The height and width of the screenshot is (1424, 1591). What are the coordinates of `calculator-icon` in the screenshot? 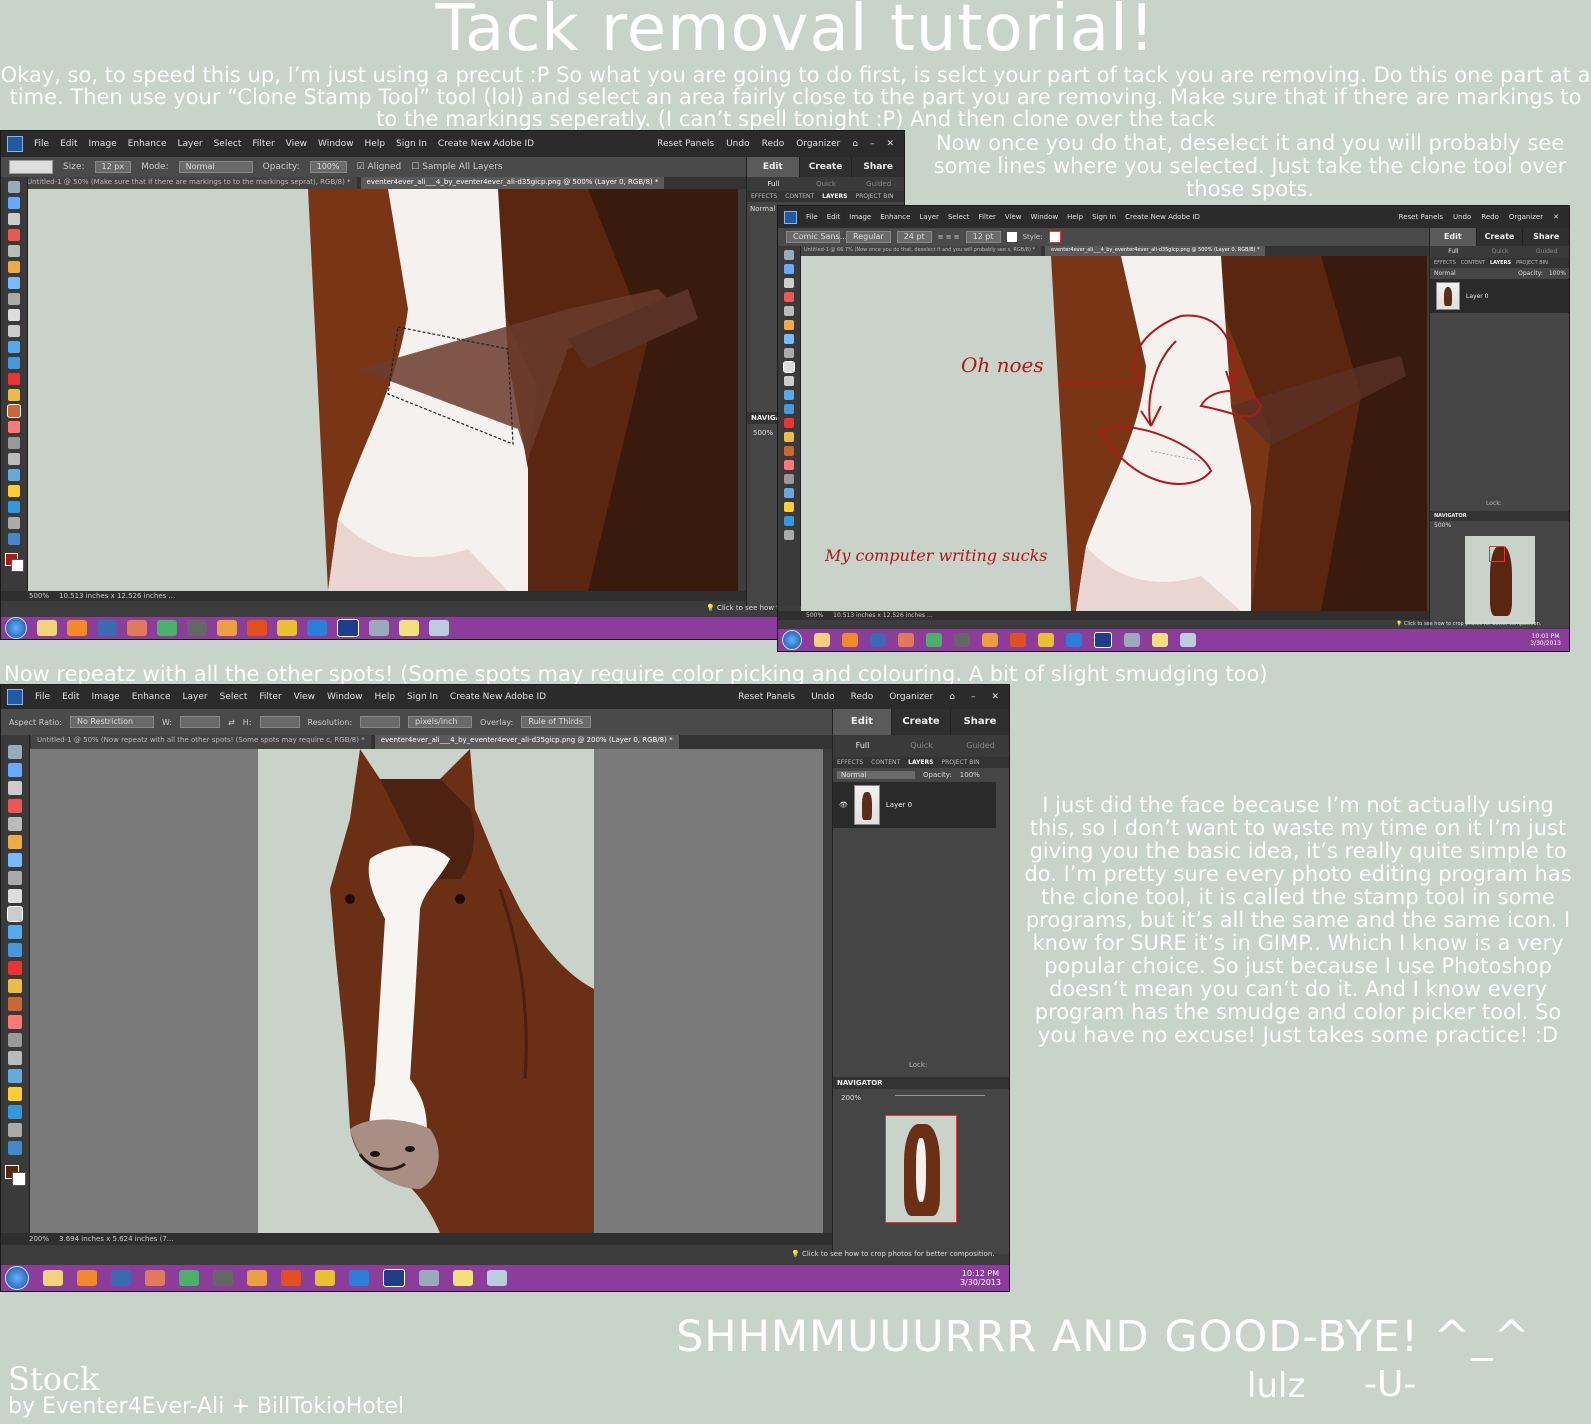 It's located at (1188, 640).